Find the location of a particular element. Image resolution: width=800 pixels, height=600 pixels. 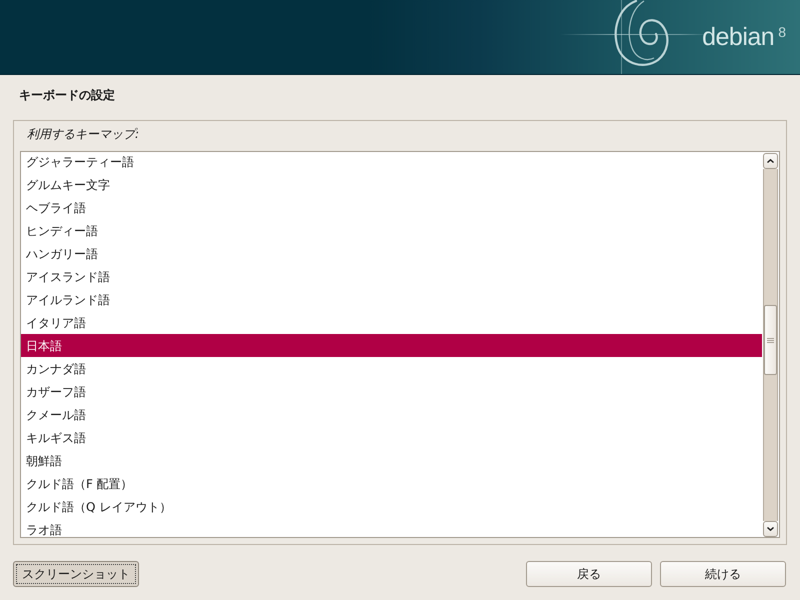

frame-label: 利用するキーマップ: is located at coordinates (83, 134).